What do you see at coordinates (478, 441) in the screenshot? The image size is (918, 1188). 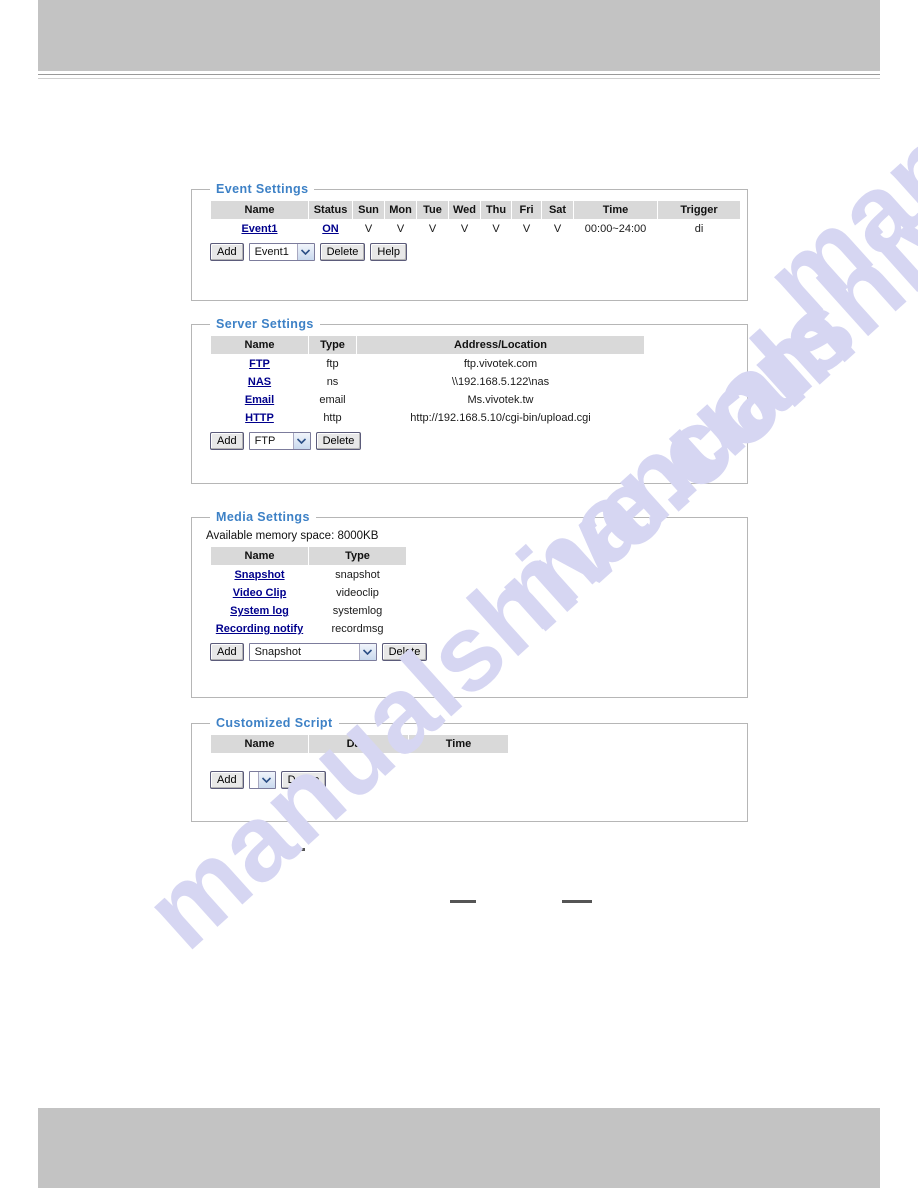 I see `server-settings-controls: Add FTP Delete` at bounding box center [478, 441].